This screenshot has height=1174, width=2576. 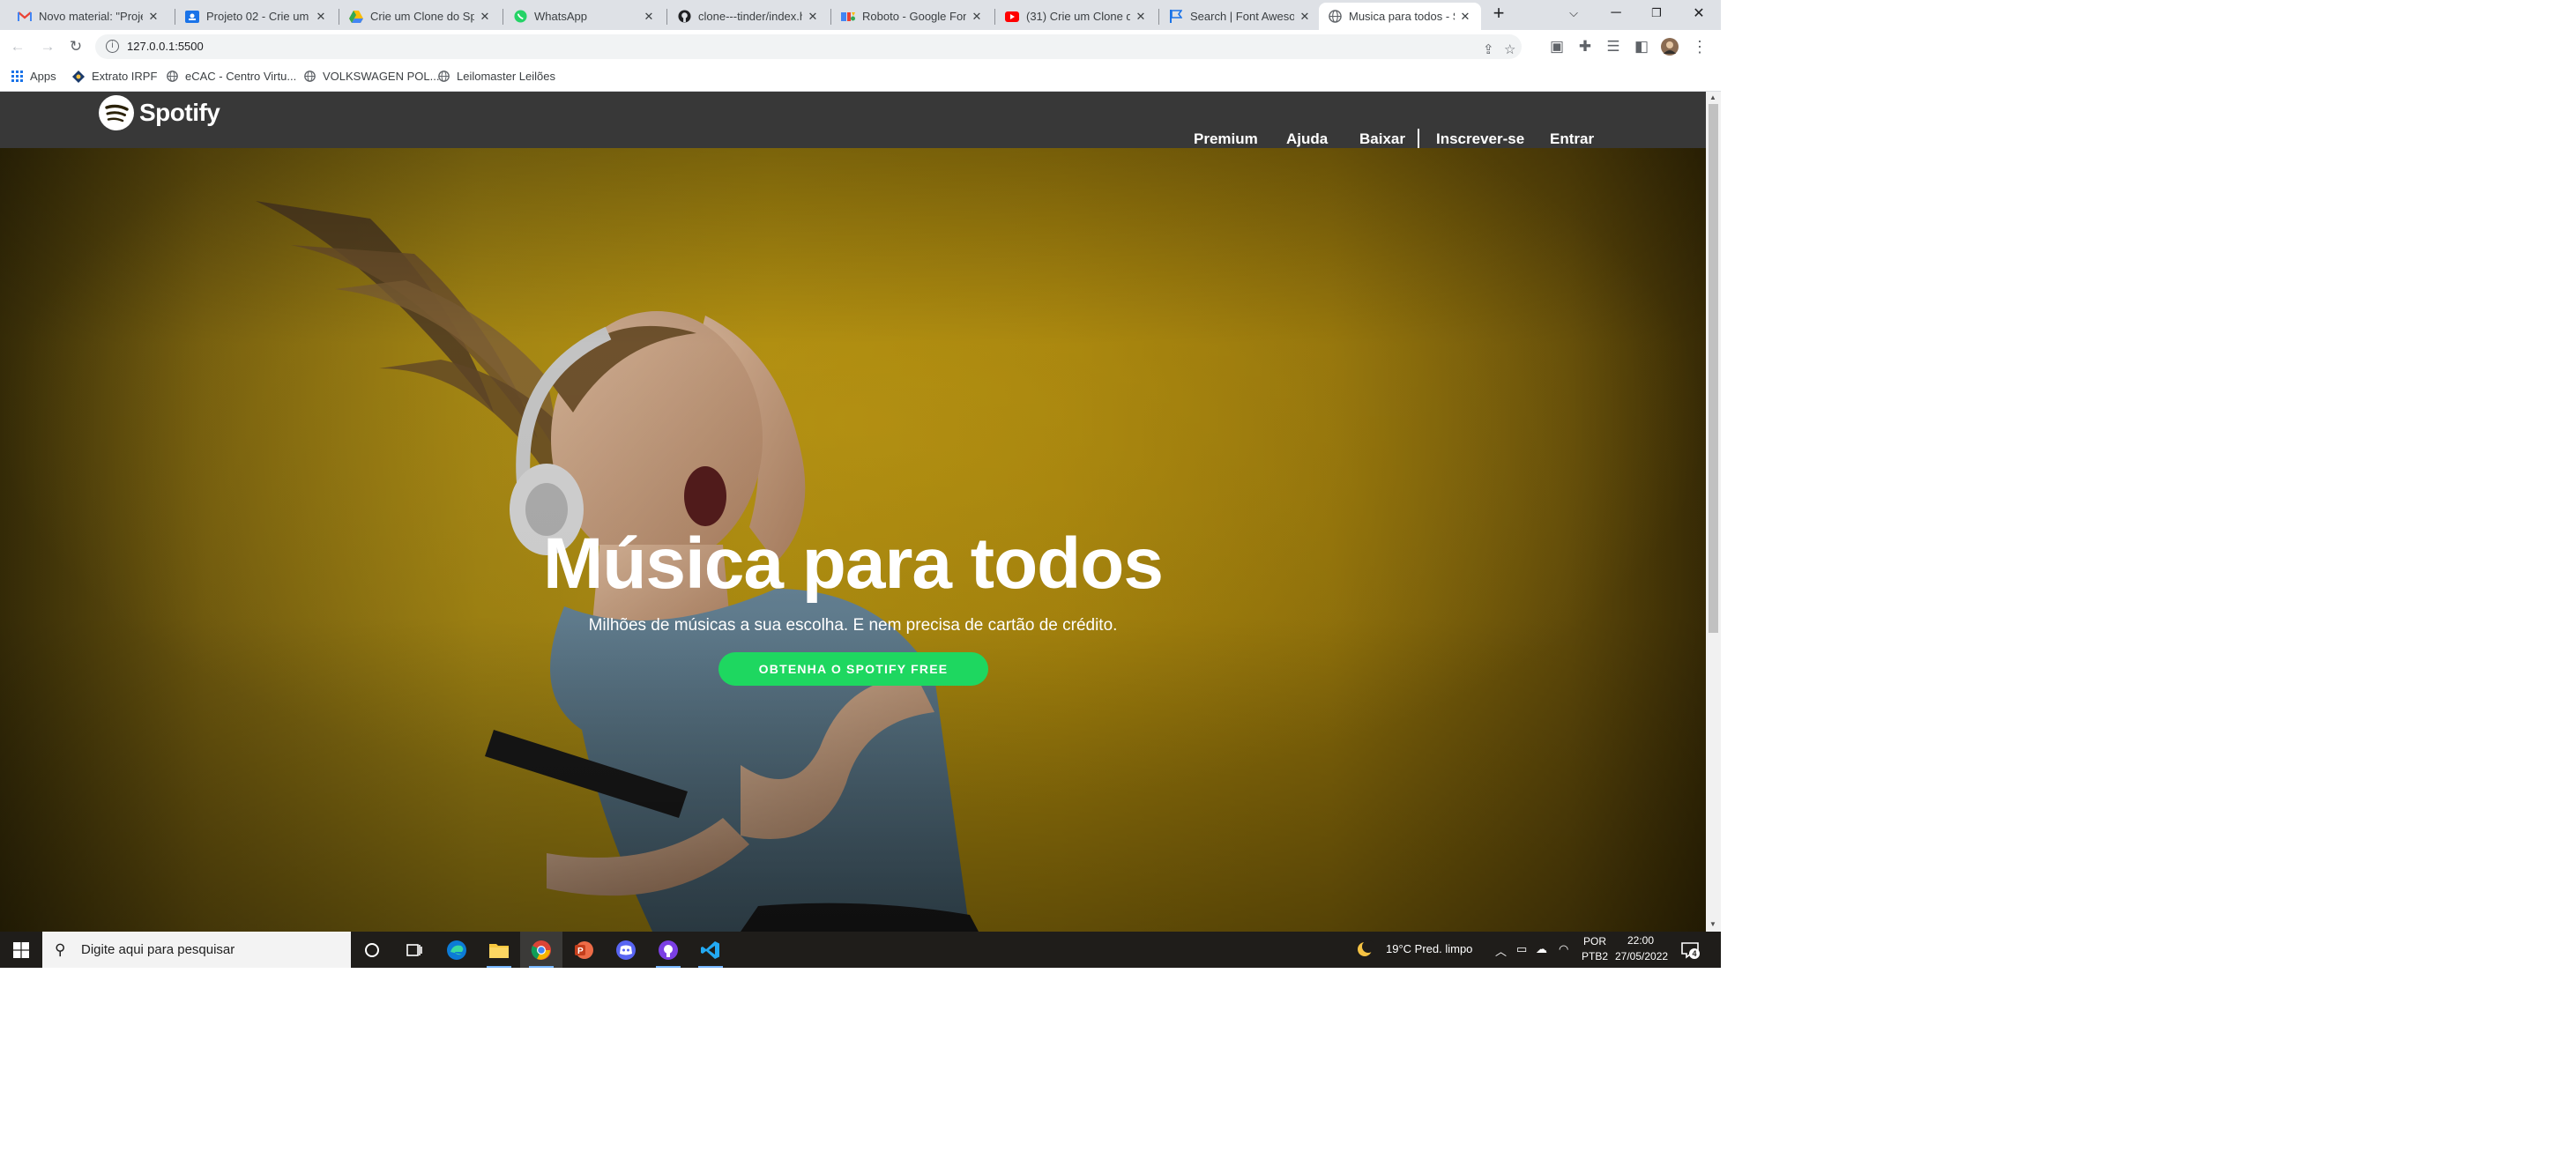 What do you see at coordinates (1695, 953) in the screenshot?
I see `notification-count: 4` at bounding box center [1695, 953].